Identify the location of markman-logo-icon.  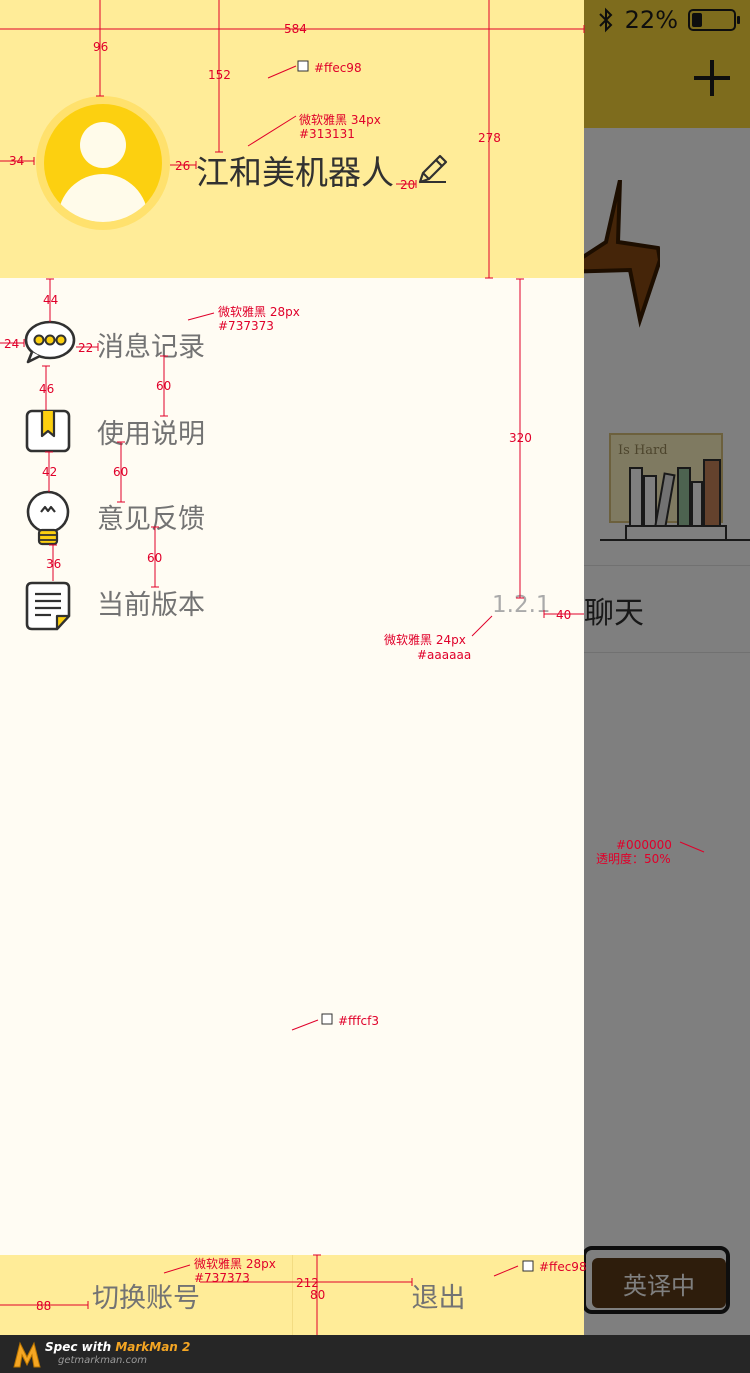
(27, 1354).